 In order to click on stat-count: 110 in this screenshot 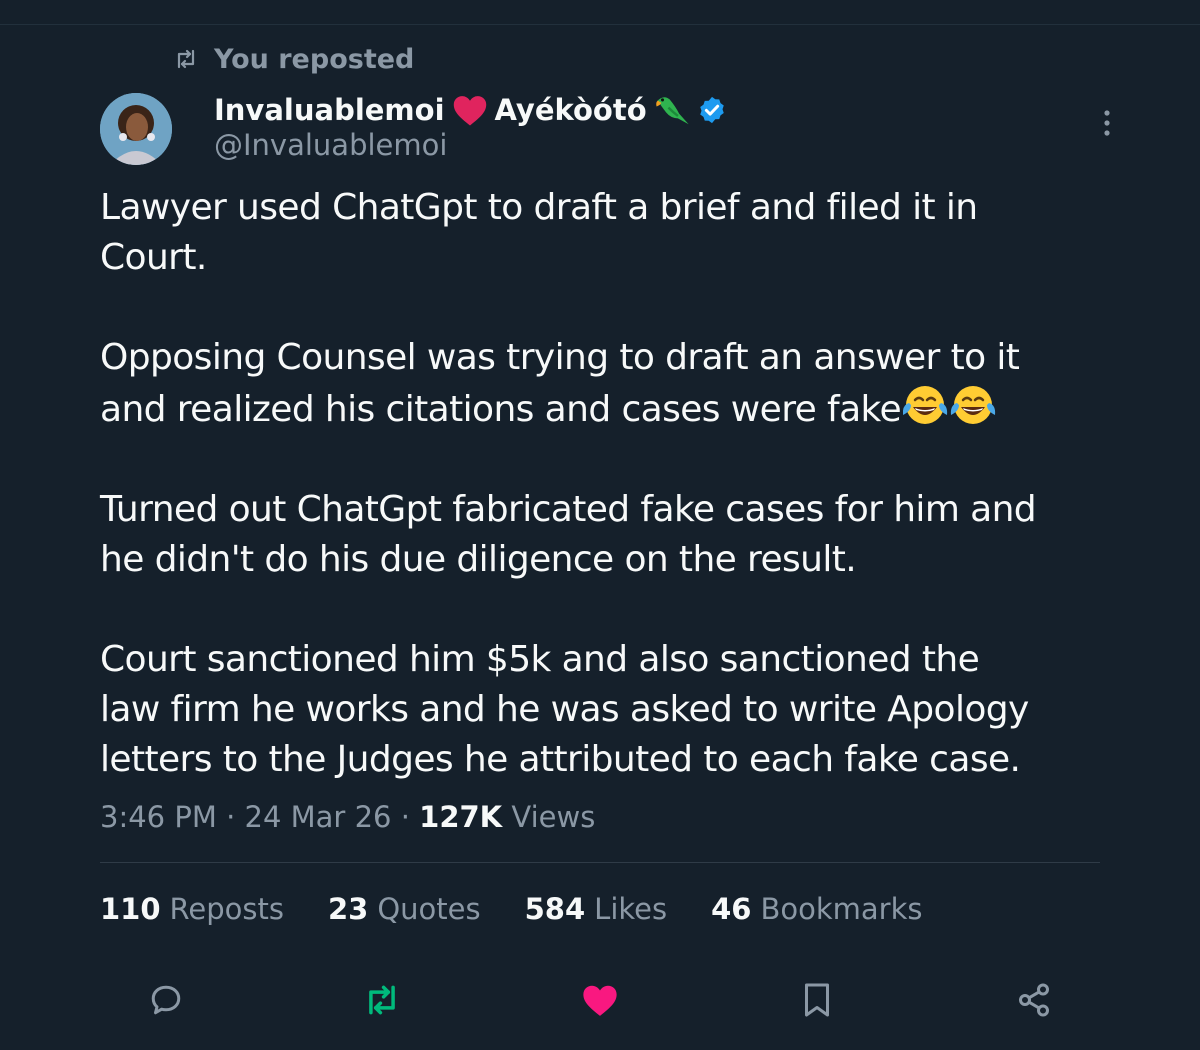, I will do `click(130, 909)`.